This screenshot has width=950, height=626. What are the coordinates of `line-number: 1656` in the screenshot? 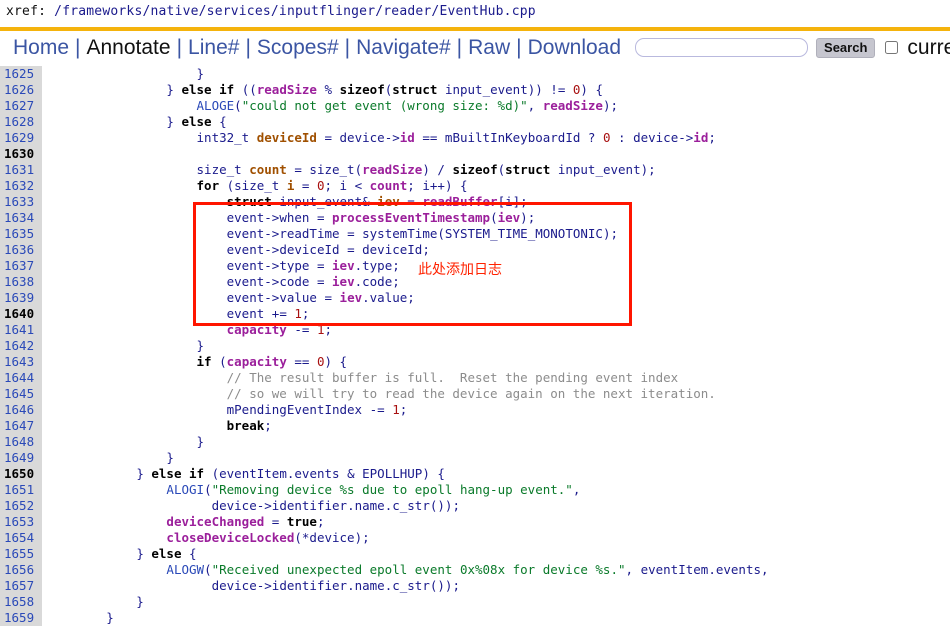 It's located at (21, 570).